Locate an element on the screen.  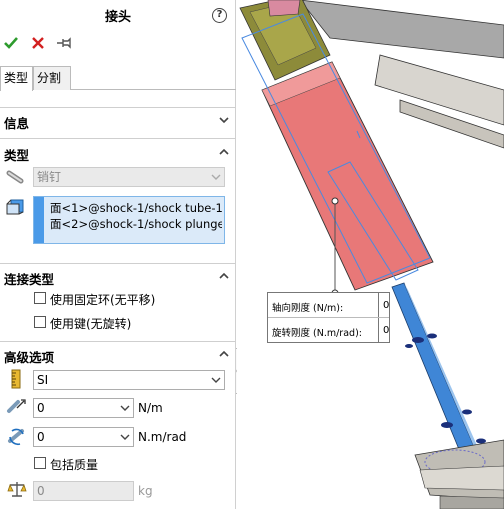
retaining-ring-checkbox is located at coordinates (40, 298).